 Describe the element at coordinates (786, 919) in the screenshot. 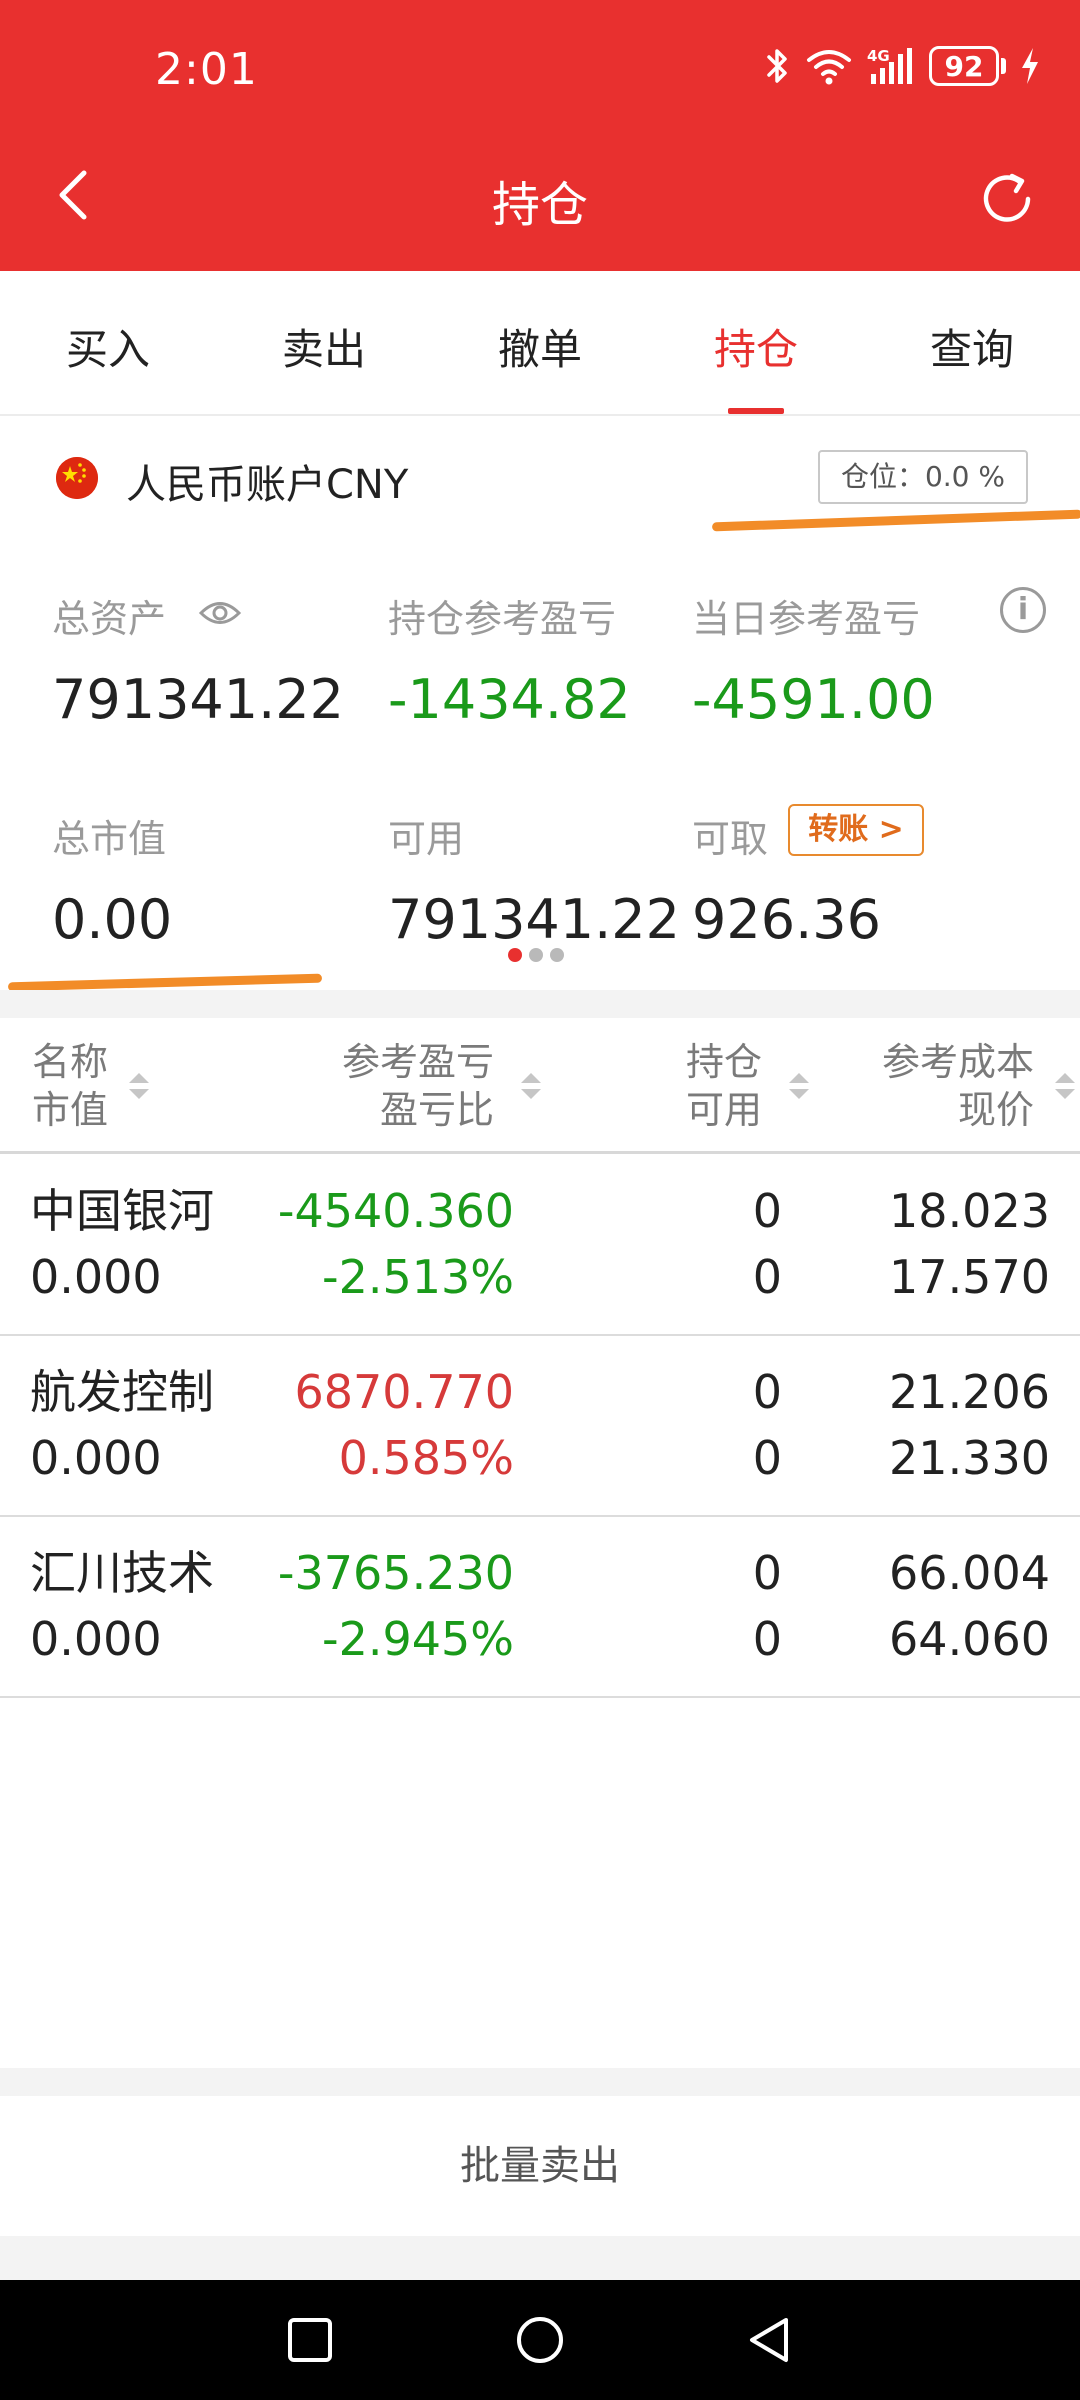

I see `withdrawable-value: 926.36` at that location.